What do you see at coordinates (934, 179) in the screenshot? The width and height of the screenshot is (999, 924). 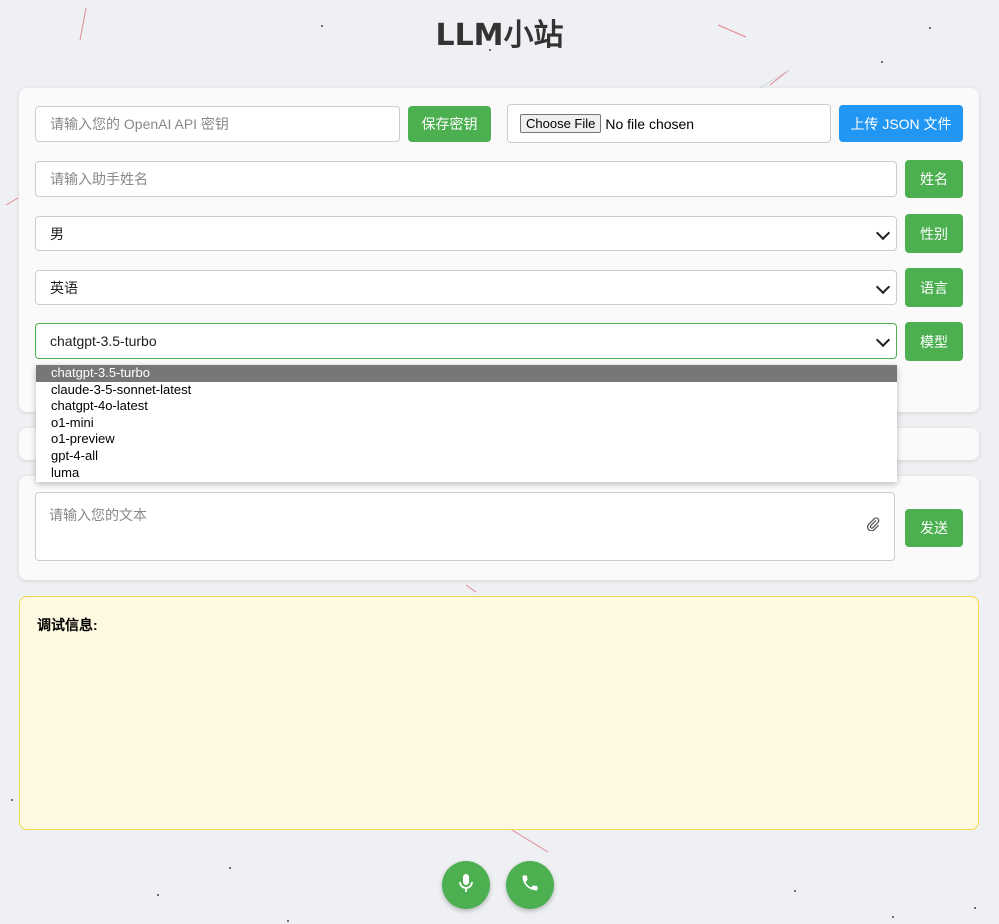 I see `name-button: 姓名` at bounding box center [934, 179].